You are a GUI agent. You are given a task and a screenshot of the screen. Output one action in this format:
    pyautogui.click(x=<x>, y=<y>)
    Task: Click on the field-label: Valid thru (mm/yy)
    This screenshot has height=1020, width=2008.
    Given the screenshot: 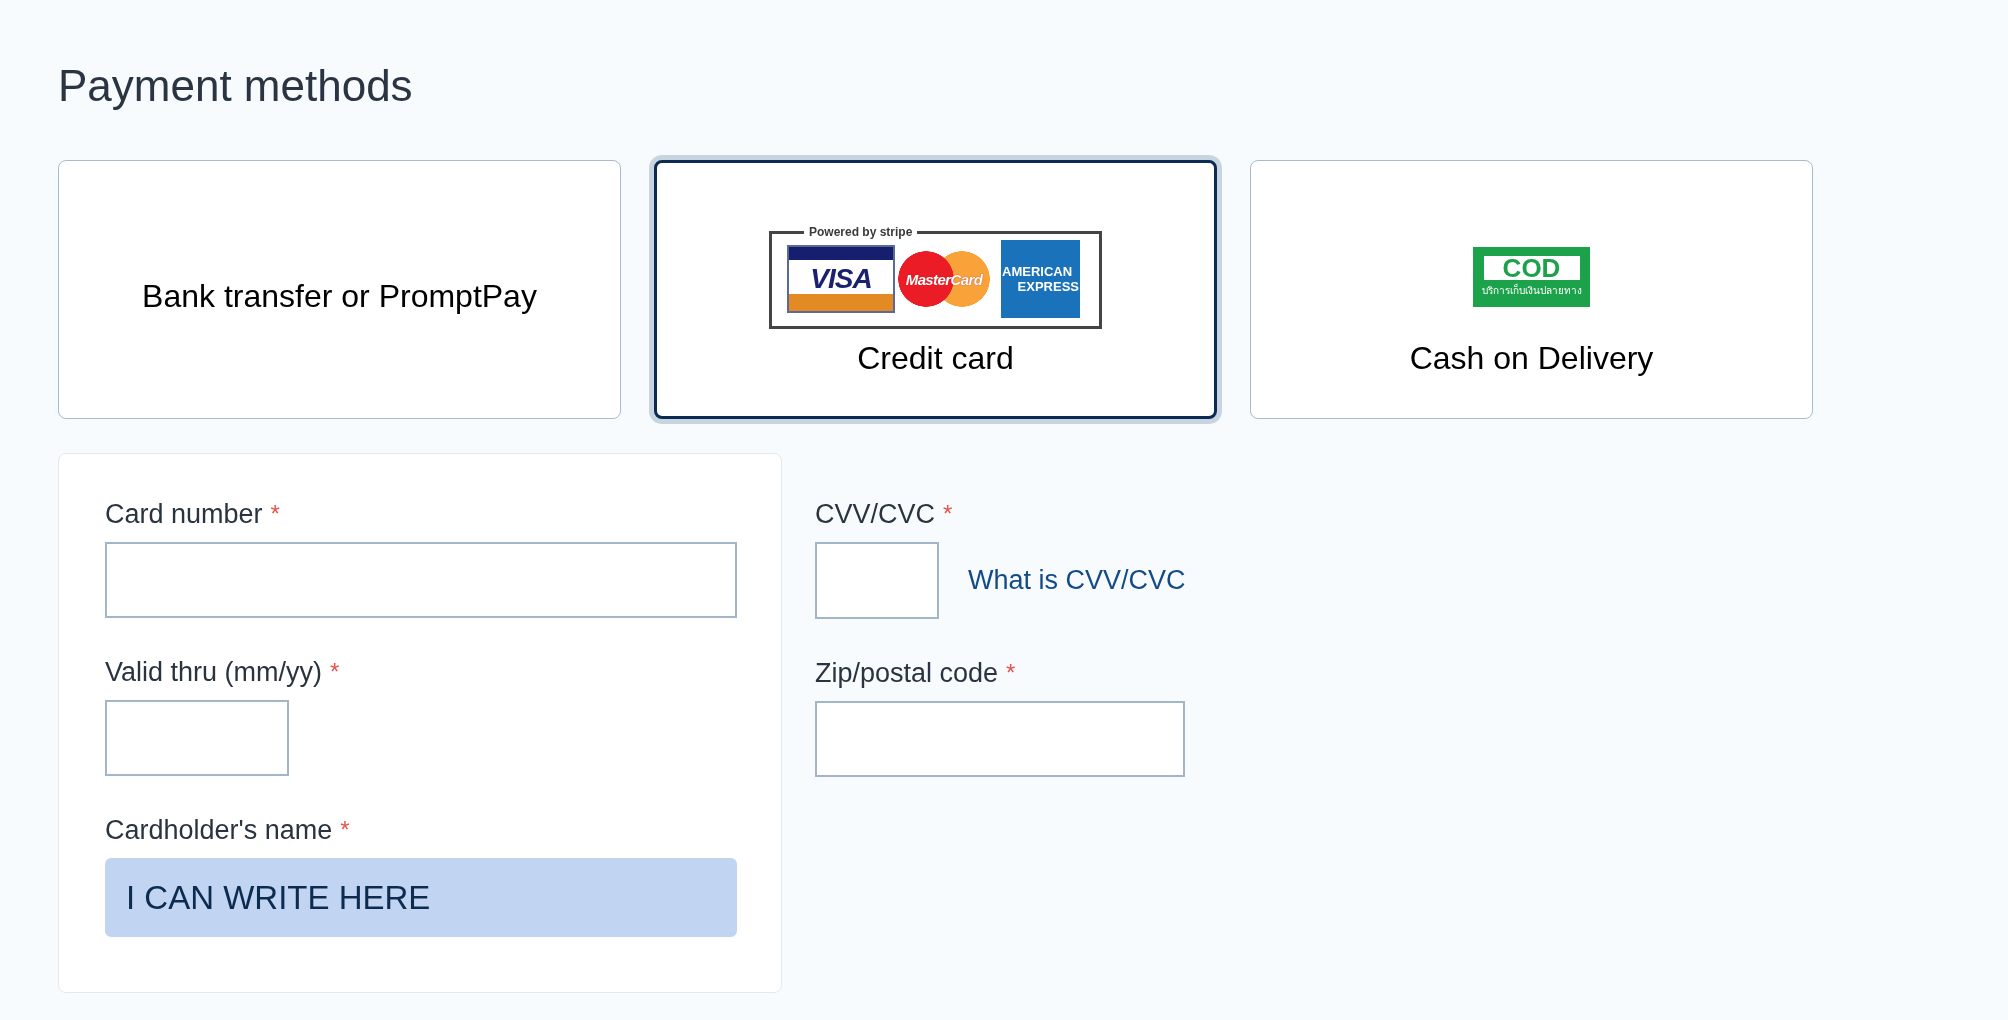 What is the action you would take?
    pyautogui.click(x=214, y=672)
    